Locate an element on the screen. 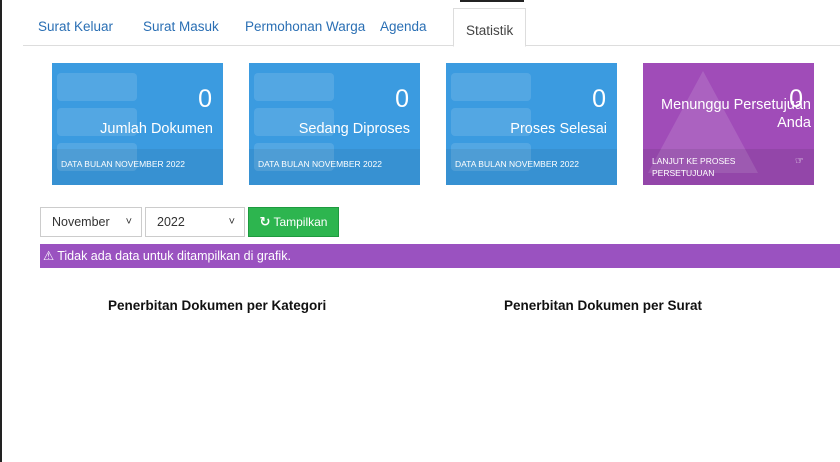 The width and height of the screenshot is (840, 462). chart-title-surat: Penerbitan Dokumen per Surat is located at coordinates (603, 305).